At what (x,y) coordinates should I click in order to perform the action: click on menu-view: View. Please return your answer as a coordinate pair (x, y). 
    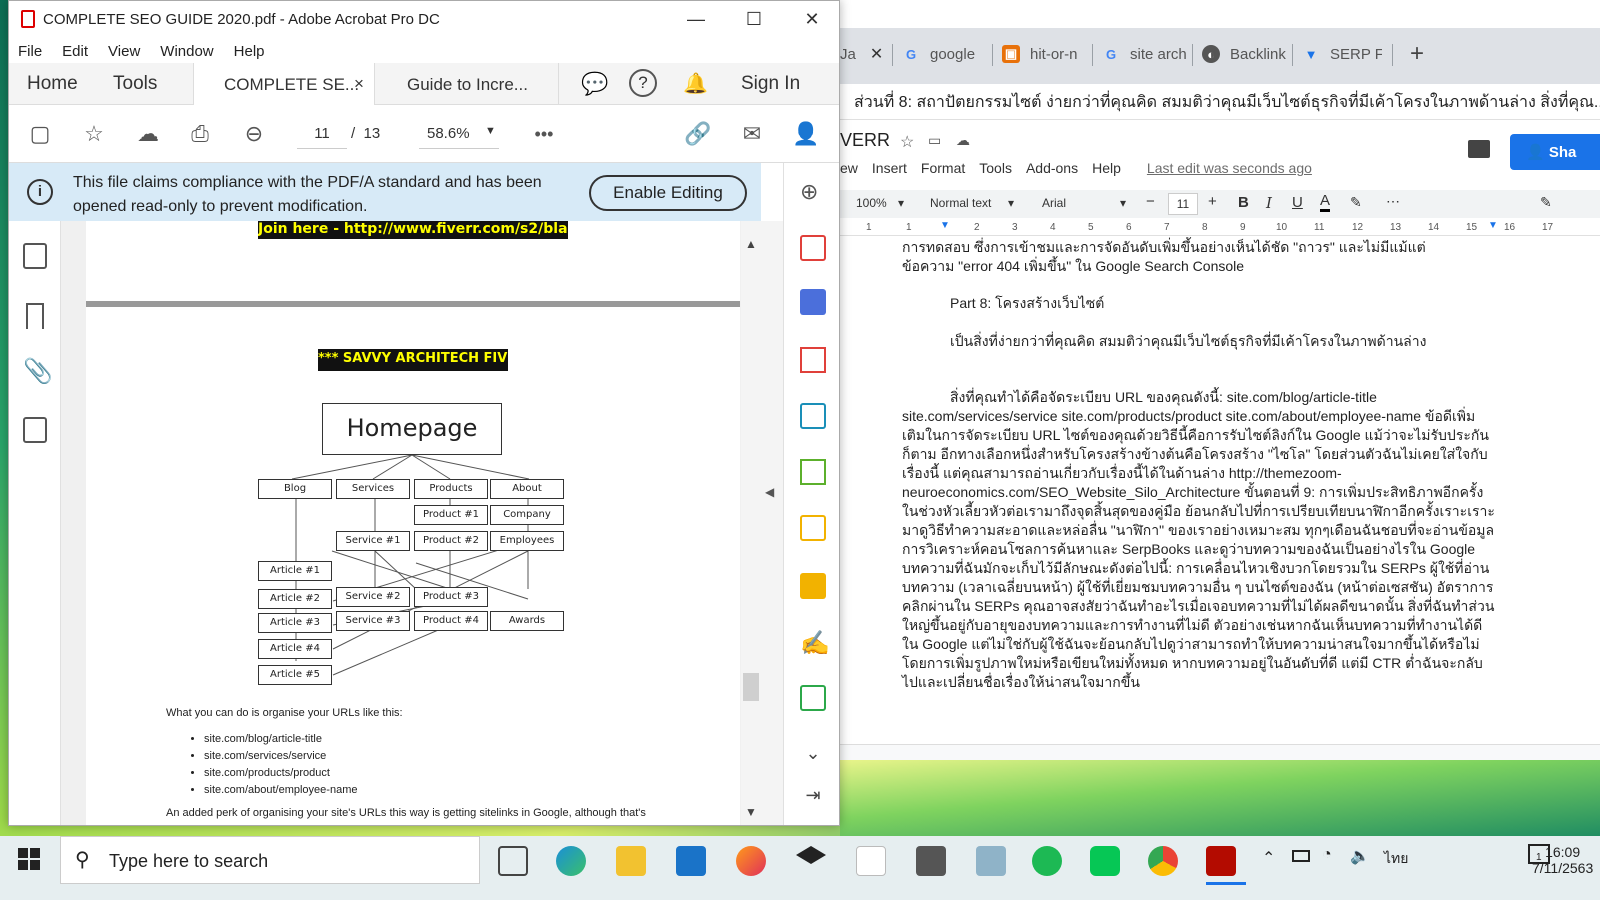
    Looking at the image, I should click on (124, 51).